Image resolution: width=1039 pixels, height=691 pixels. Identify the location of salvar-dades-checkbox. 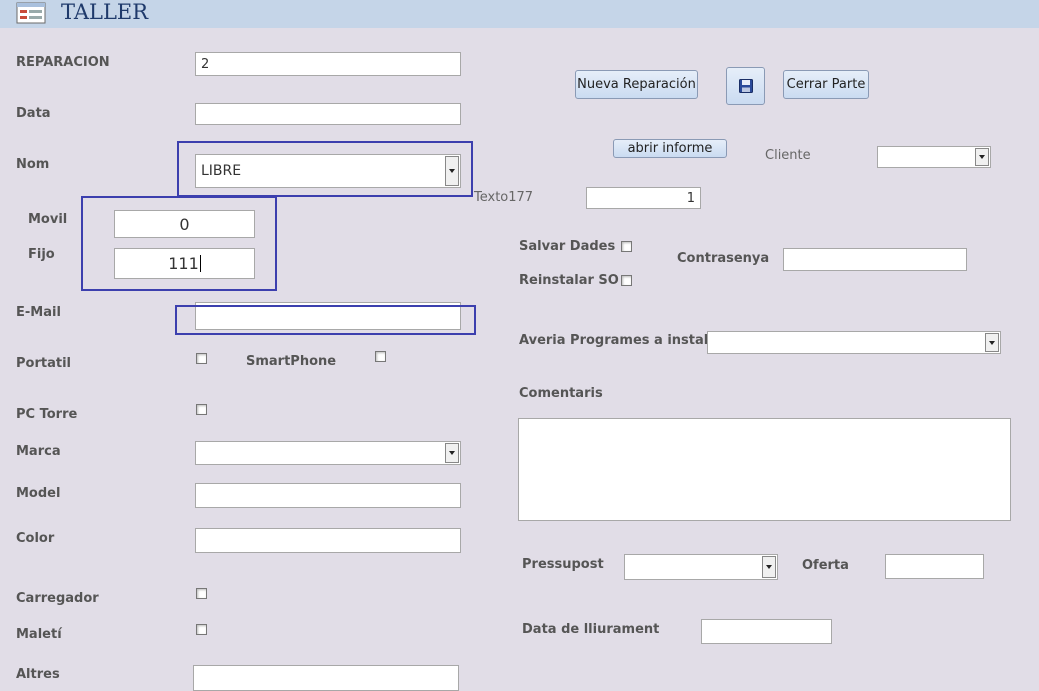
(626, 246).